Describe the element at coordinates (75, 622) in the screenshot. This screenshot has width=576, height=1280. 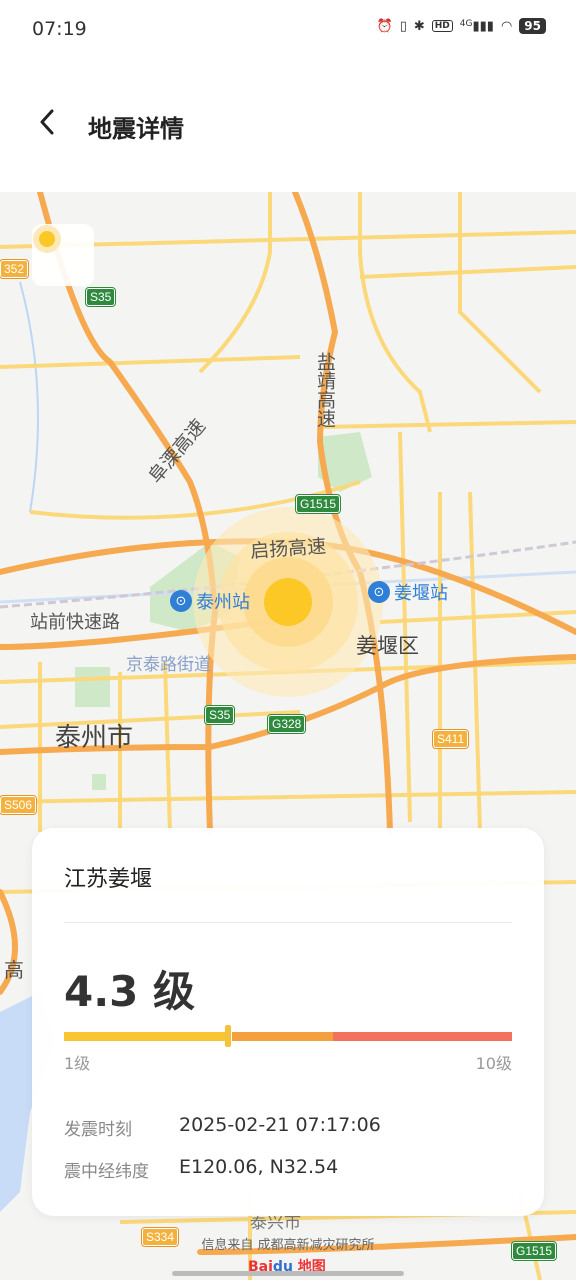
I see `map-label-zhanqian-road: 站前快速路` at that location.